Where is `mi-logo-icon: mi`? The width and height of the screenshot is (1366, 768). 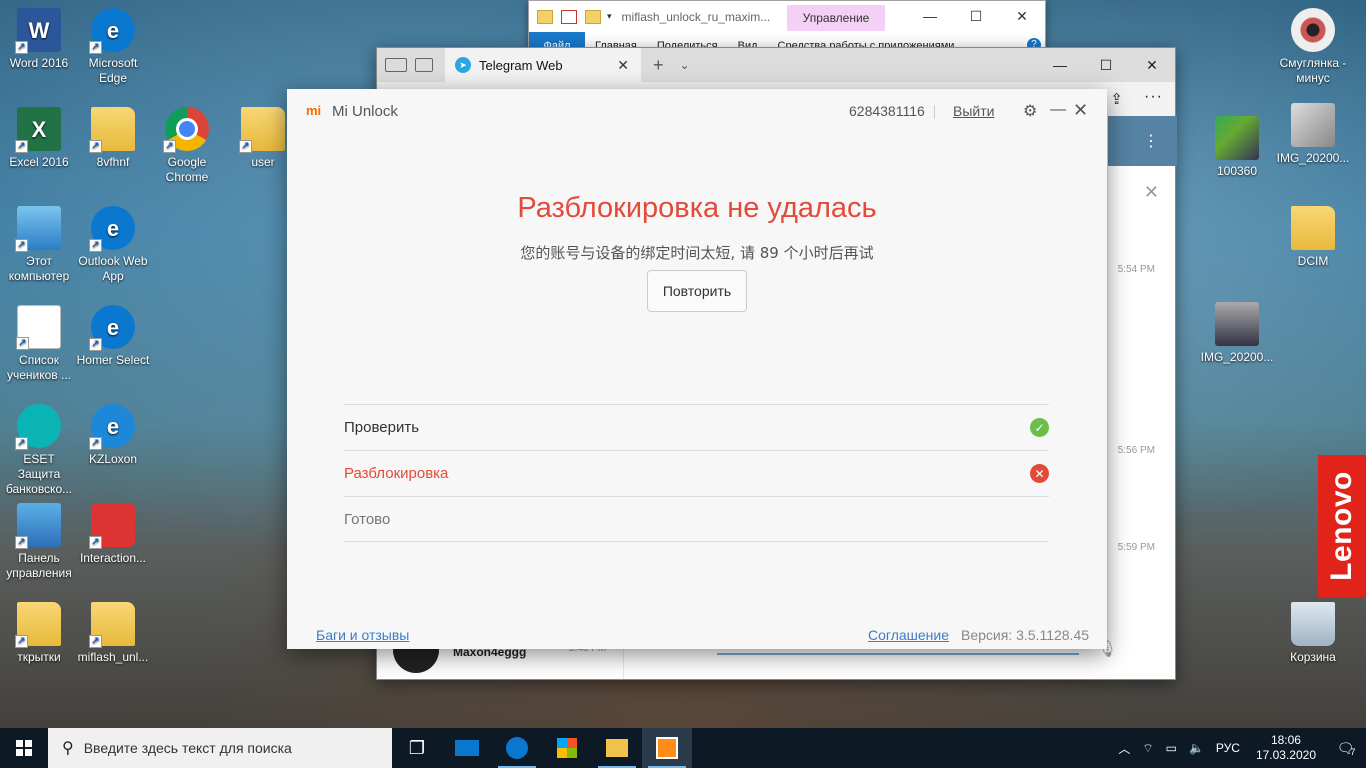
mi-logo-icon: mi is located at coordinates (314, 110).